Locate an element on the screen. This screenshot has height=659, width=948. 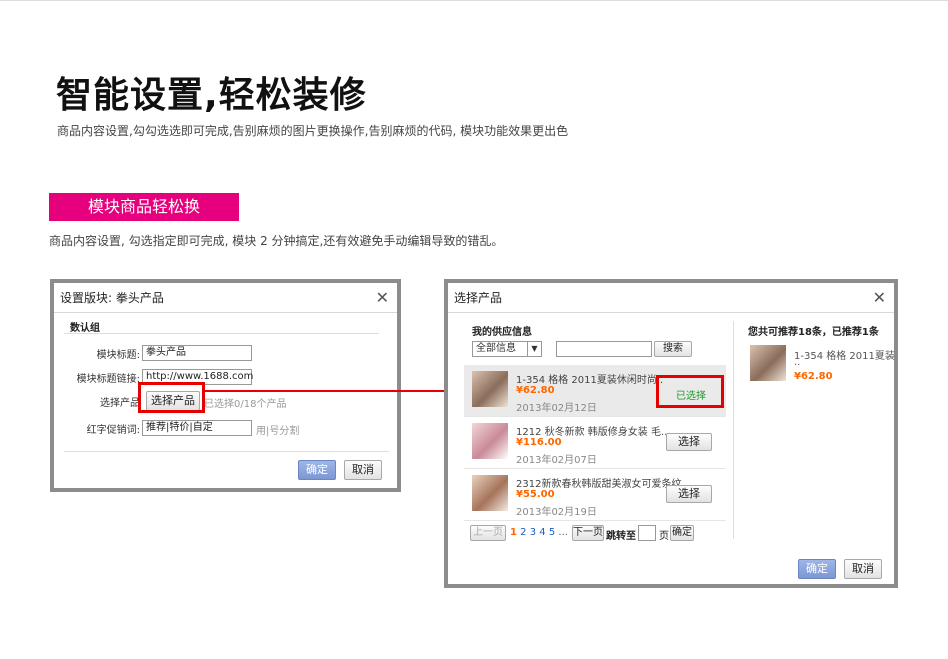
promo-label: 红字促销词: is located at coordinates (113, 430).